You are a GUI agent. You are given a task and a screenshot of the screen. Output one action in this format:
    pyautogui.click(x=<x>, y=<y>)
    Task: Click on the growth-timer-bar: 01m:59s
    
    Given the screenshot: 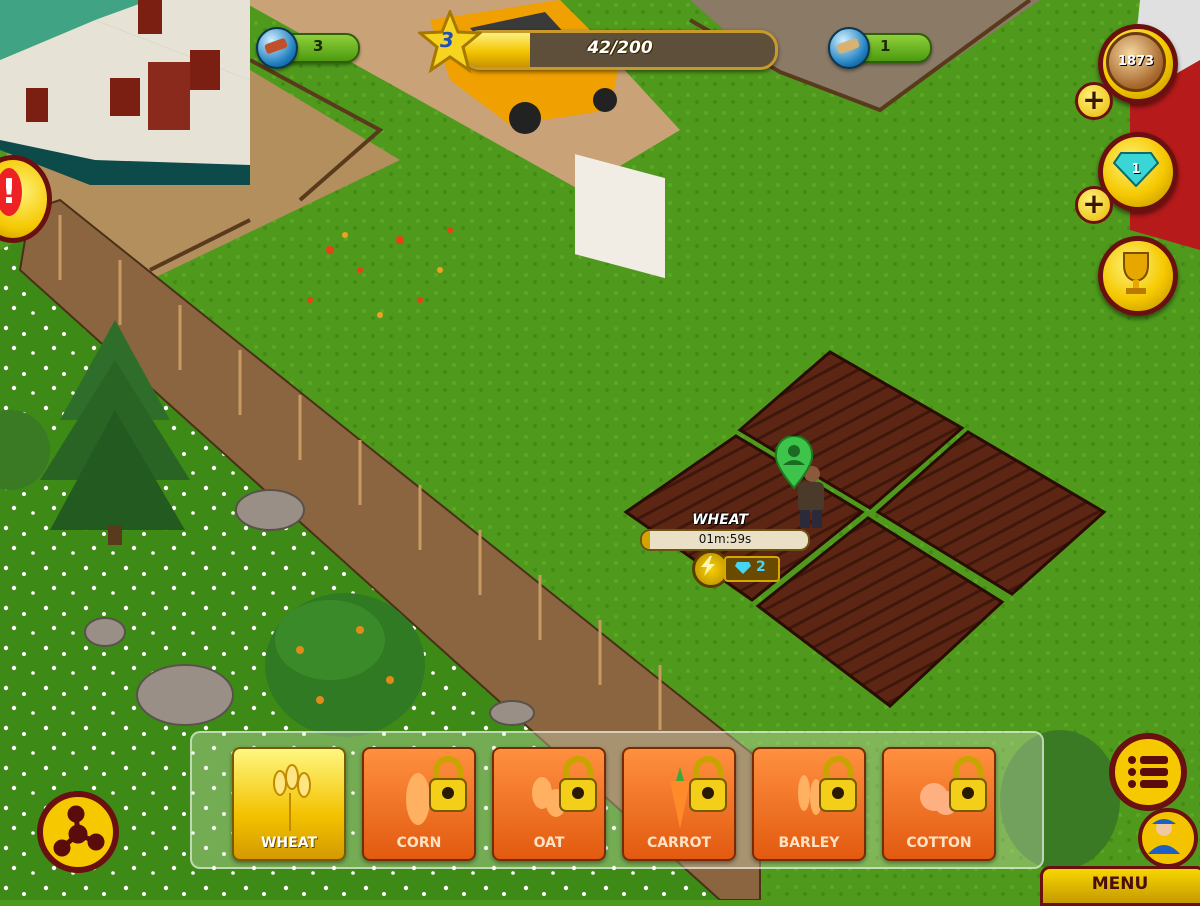 What is the action you would take?
    pyautogui.click(x=725, y=540)
    